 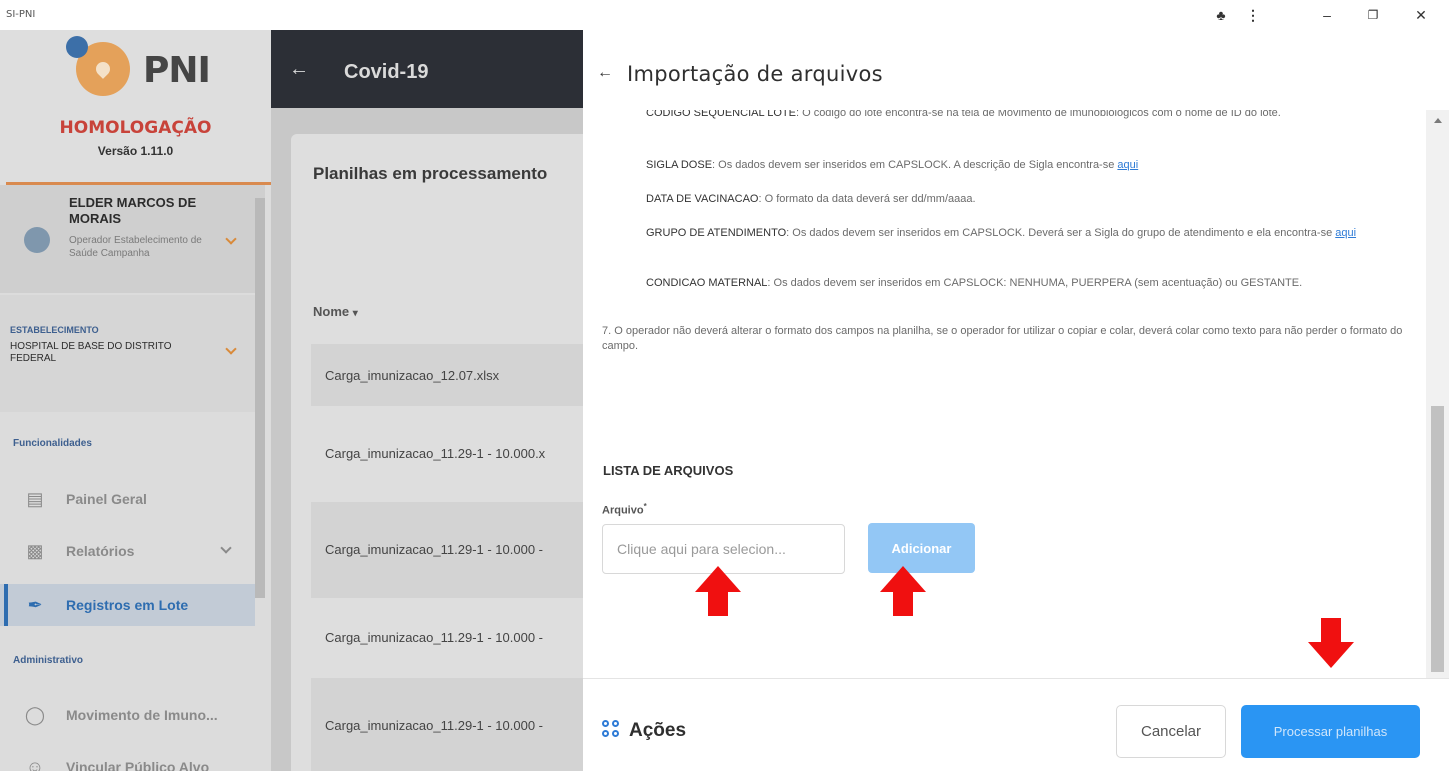 I want to click on person-icon: ☺, so click(x=35, y=763).